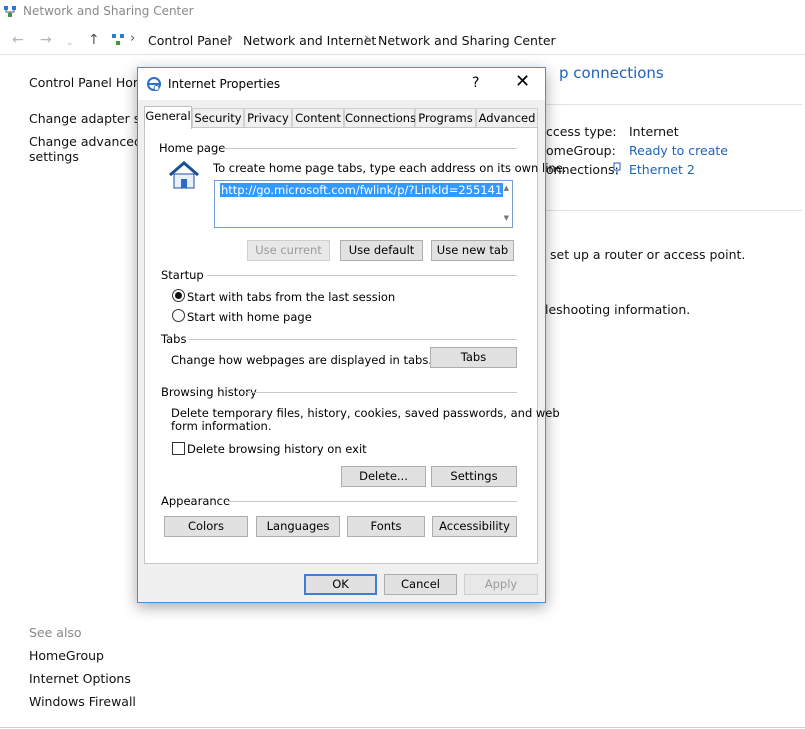 This screenshot has width=805, height=729. What do you see at coordinates (298, 526) in the screenshot?
I see `languages-button: Languages` at bounding box center [298, 526].